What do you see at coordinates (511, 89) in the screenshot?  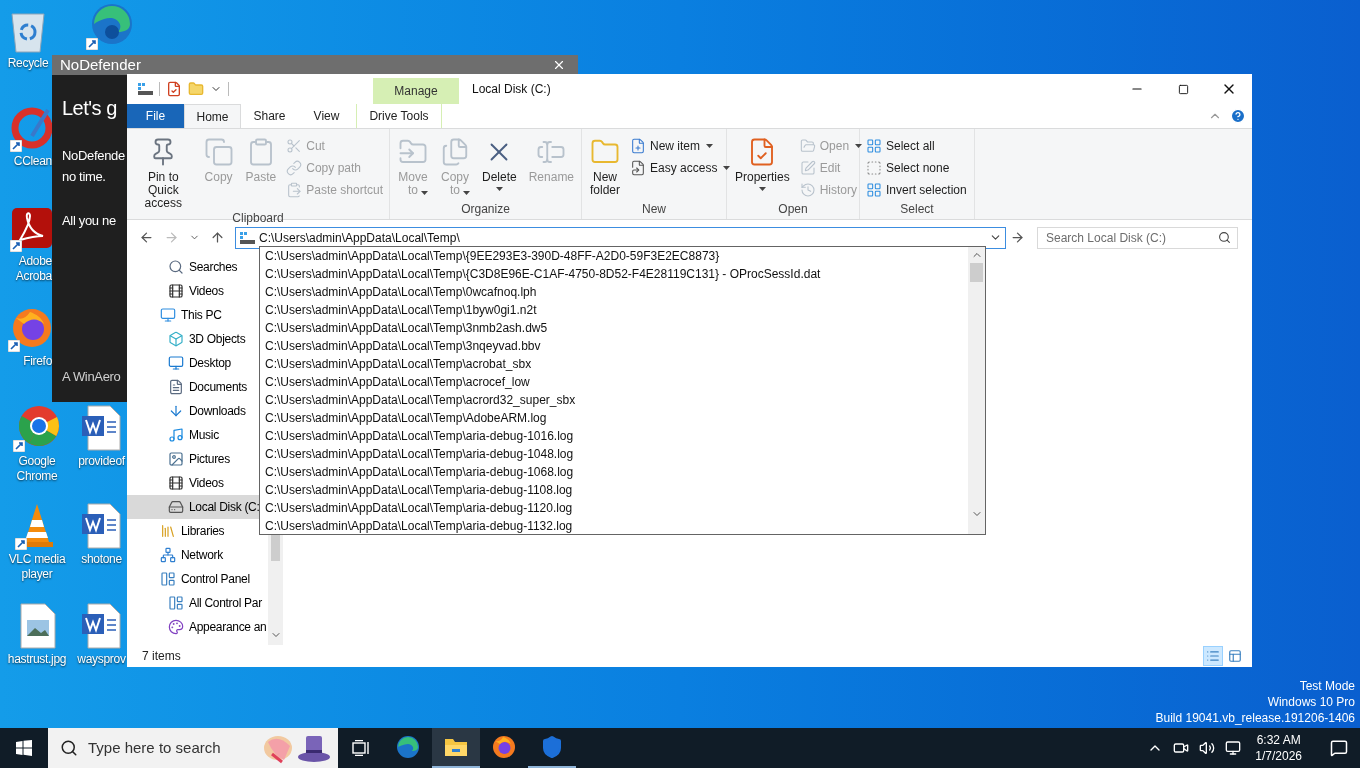 I see `window-title: Local Disk (C:)` at bounding box center [511, 89].